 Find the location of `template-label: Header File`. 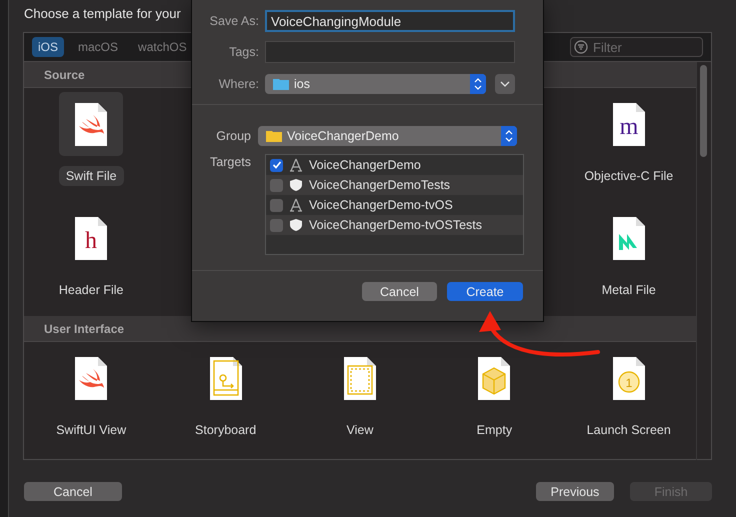

template-label: Header File is located at coordinates (91, 290).